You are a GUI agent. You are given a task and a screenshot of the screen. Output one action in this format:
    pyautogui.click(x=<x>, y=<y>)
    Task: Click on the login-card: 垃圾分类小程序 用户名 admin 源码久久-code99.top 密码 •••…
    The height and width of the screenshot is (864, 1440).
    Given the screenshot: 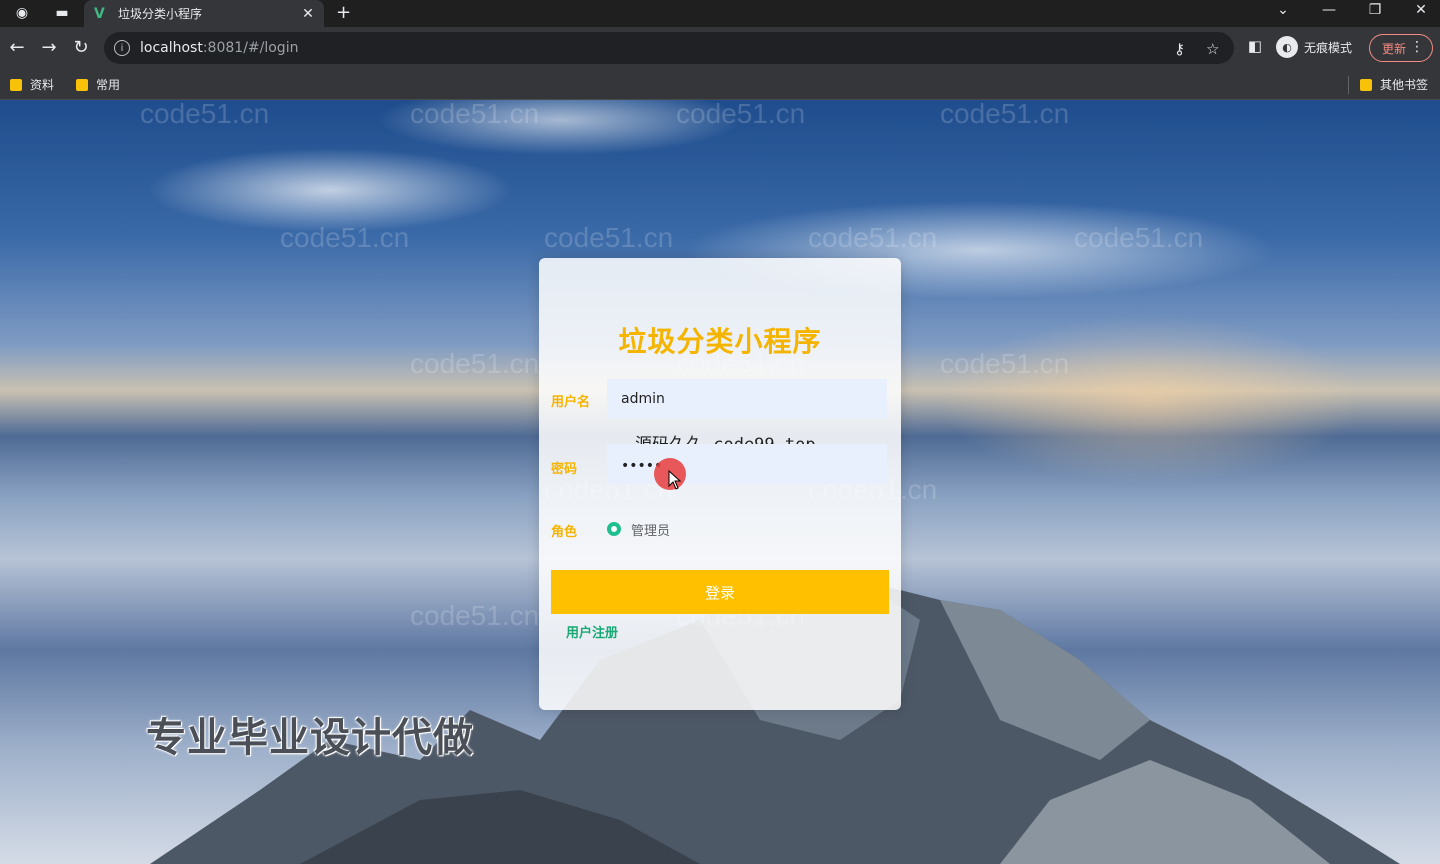 What is the action you would take?
    pyautogui.click(x=720, y=484)
    